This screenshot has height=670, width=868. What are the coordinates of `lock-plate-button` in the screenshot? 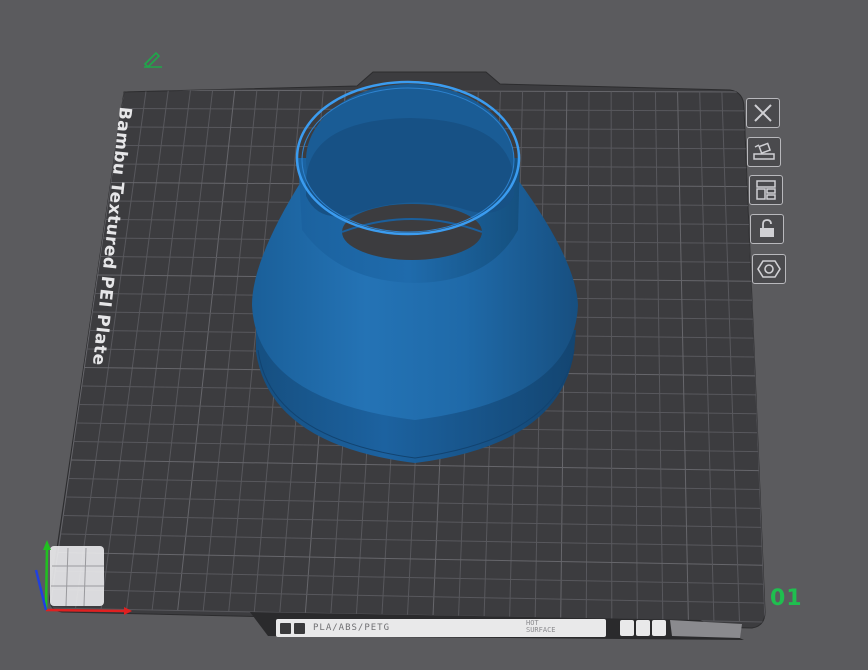 It's located at (767, 229).